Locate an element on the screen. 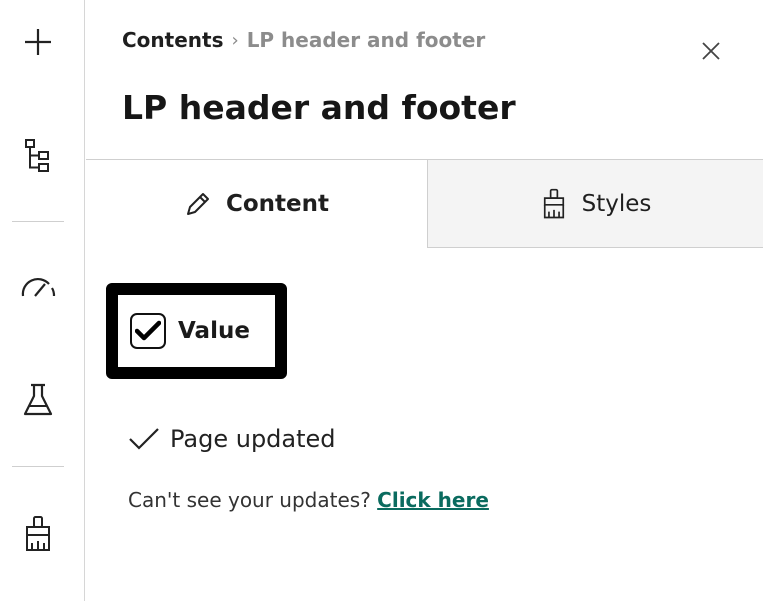  breadcrumb-current: LP header and footer is located at coordinates (366, 40).